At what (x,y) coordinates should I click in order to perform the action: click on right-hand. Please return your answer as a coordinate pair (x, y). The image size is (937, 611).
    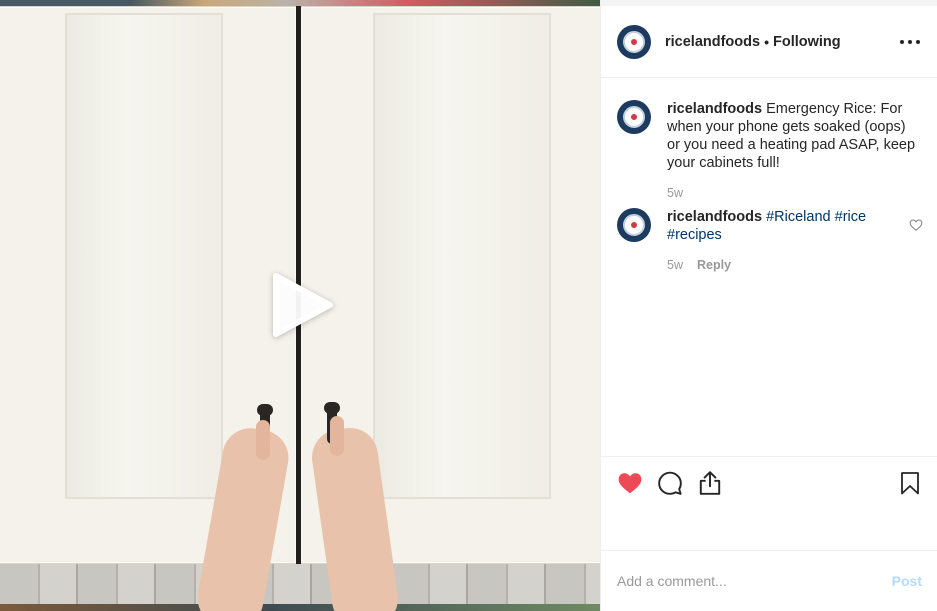
    Looking at the image, I should click on (337, 436).